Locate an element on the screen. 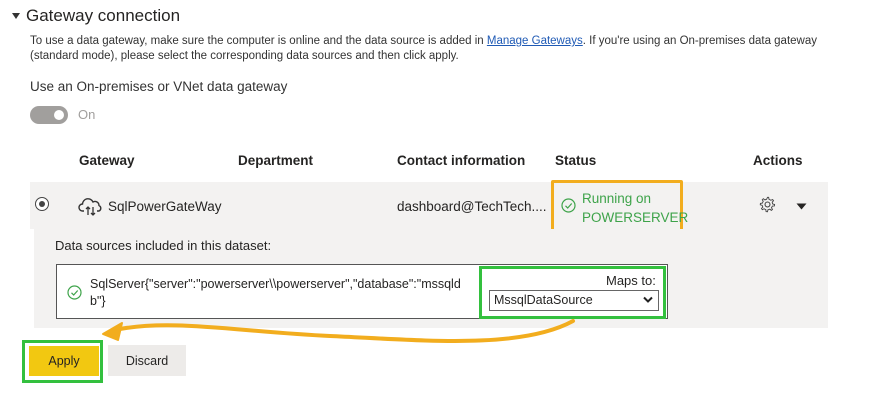 This screenshot has width=888, height=402. annotation-arrow-icon is located at coordinates (338, 331).